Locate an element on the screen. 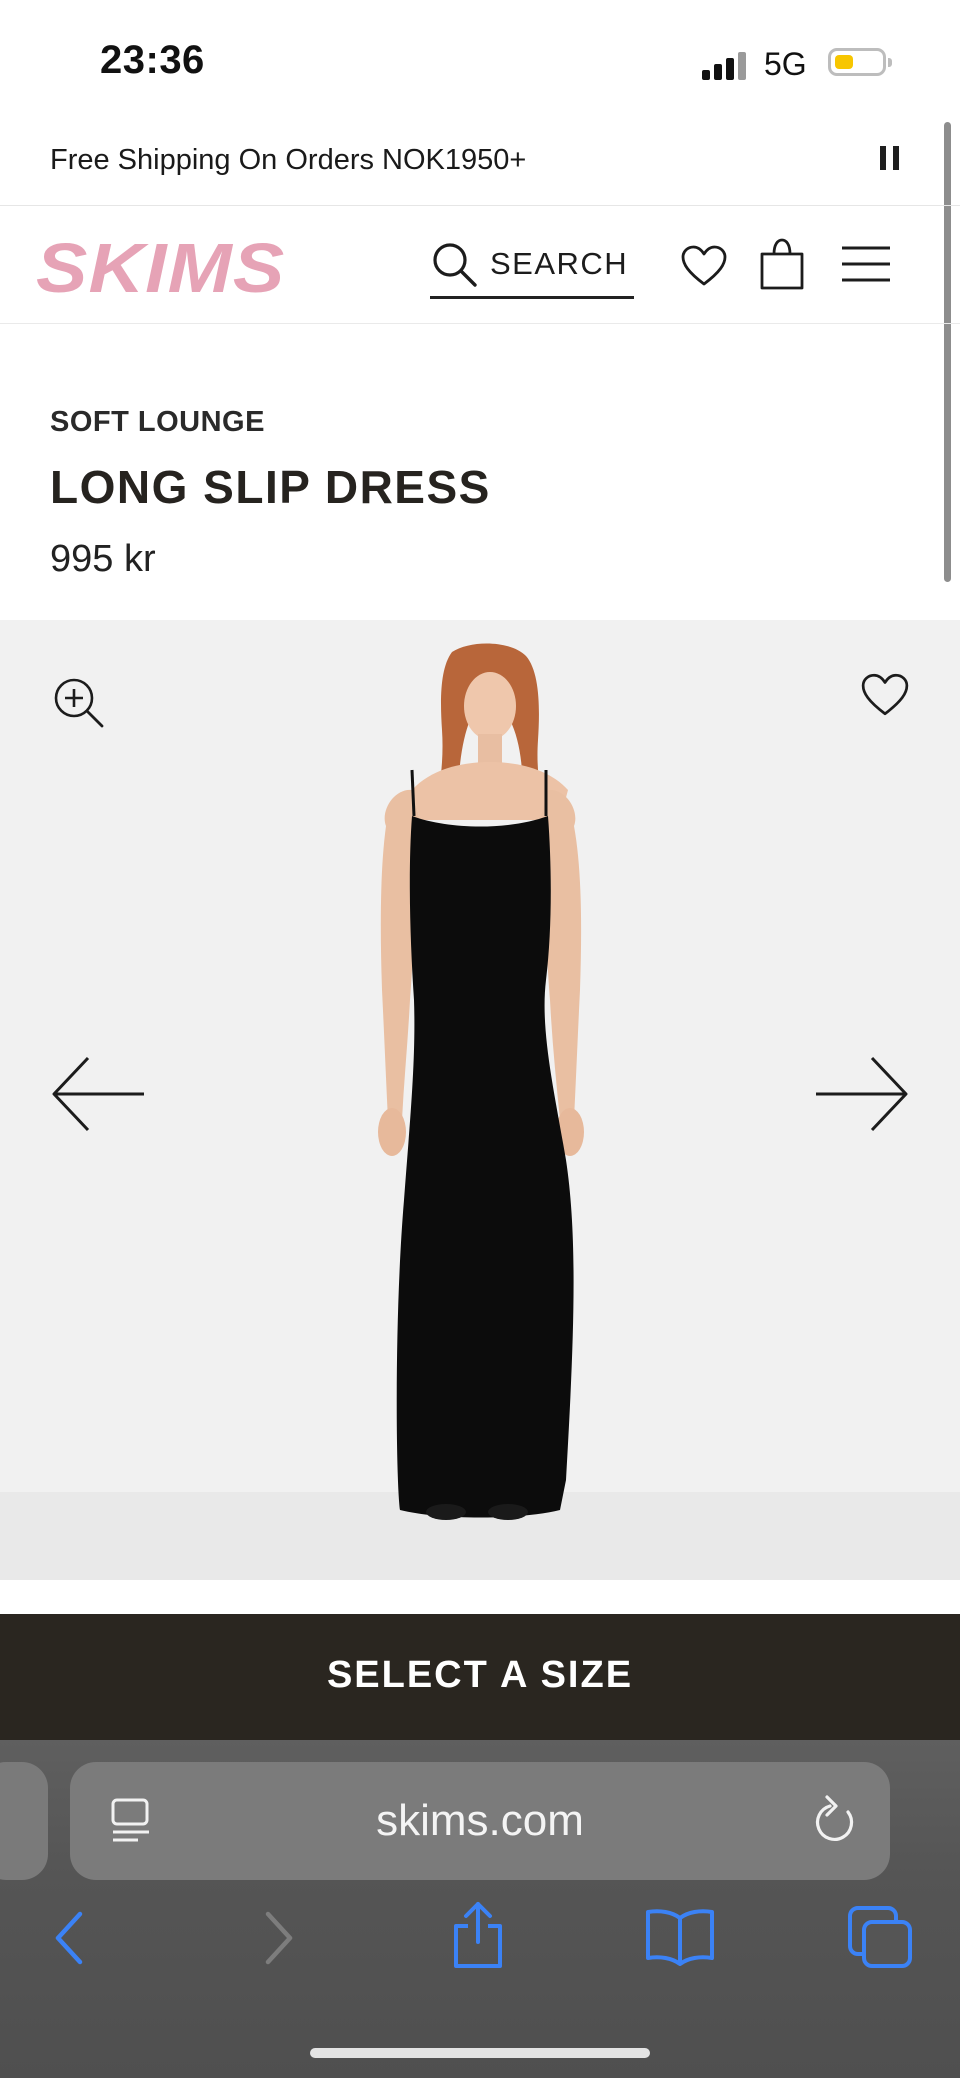  menu-icon is located at coordinates (866, 264).